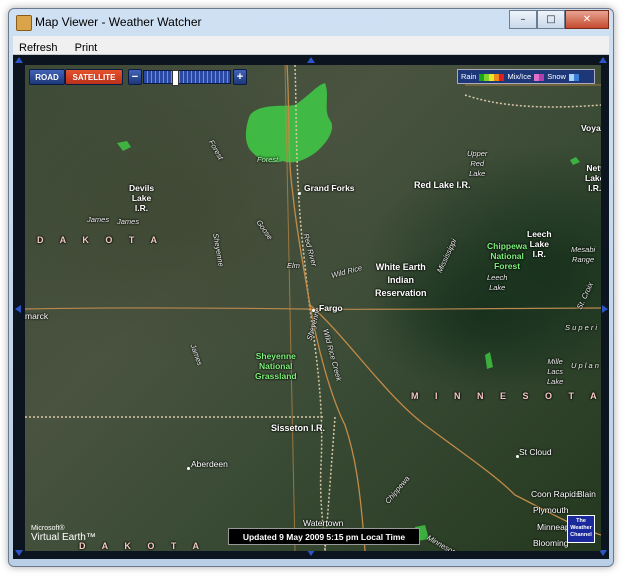  Describe the element at coordinates (240, 77) in the screenshot. I see `zoom-in-button: +` at that location.